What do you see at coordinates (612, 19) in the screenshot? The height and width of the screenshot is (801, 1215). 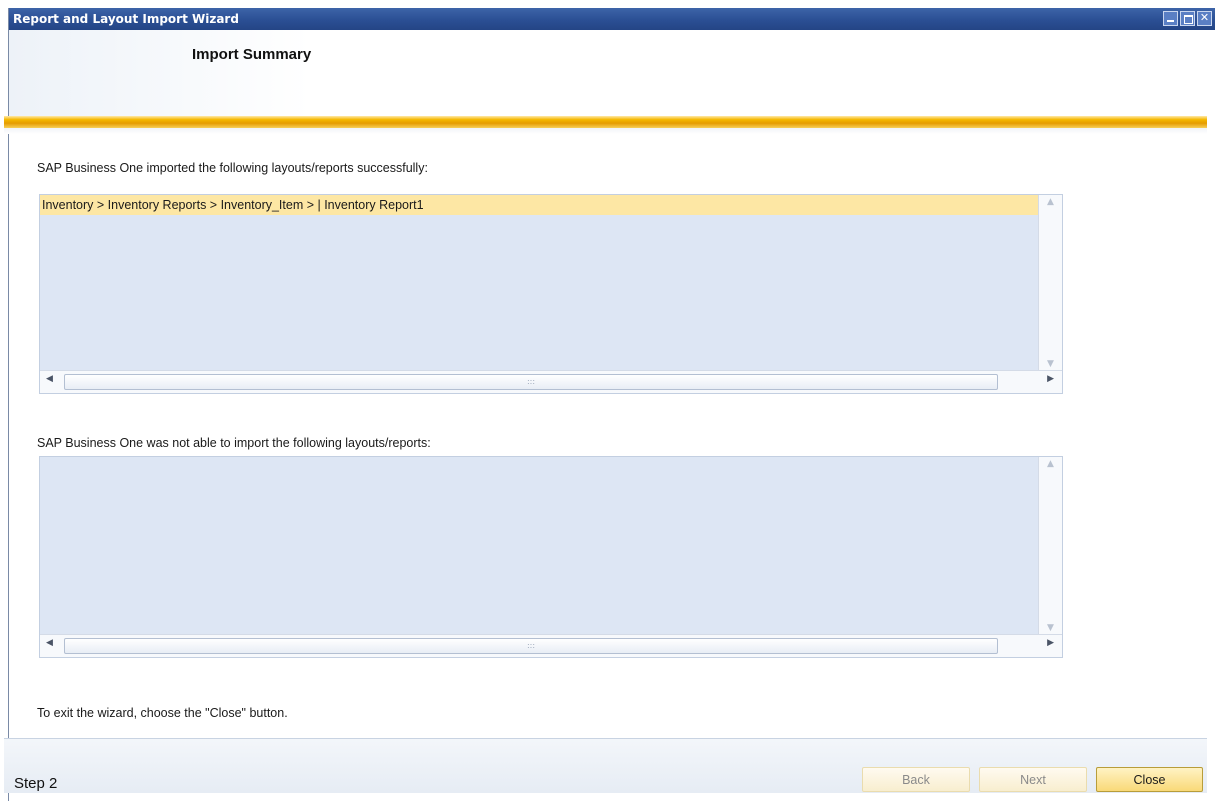 I see `title-bar: Report and Layout Import Wizard ✕` at bounding box center [612, 19].